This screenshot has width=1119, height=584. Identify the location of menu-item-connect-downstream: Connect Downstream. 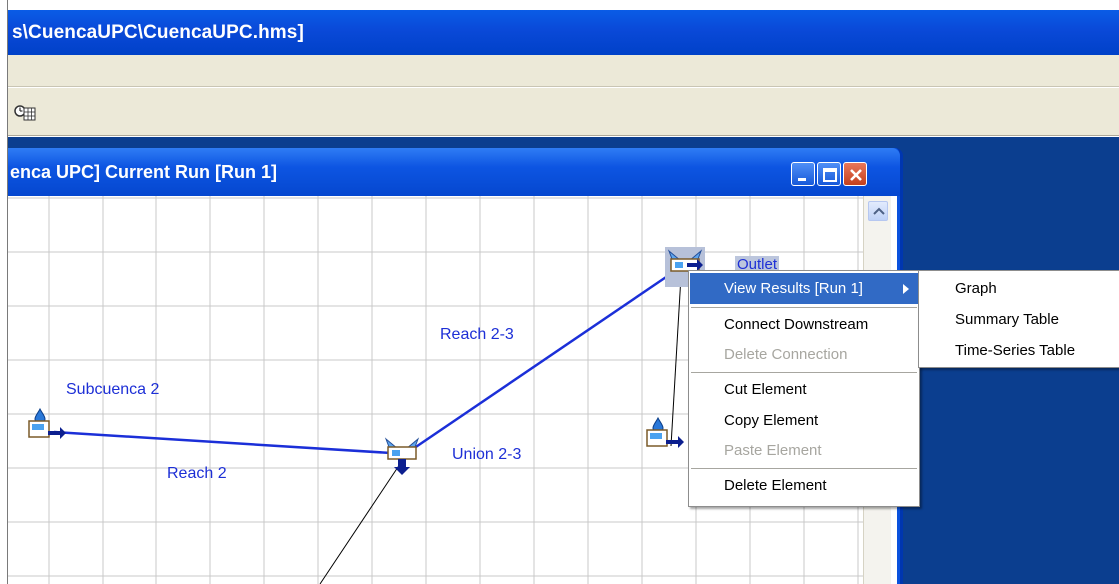
(804, 324).